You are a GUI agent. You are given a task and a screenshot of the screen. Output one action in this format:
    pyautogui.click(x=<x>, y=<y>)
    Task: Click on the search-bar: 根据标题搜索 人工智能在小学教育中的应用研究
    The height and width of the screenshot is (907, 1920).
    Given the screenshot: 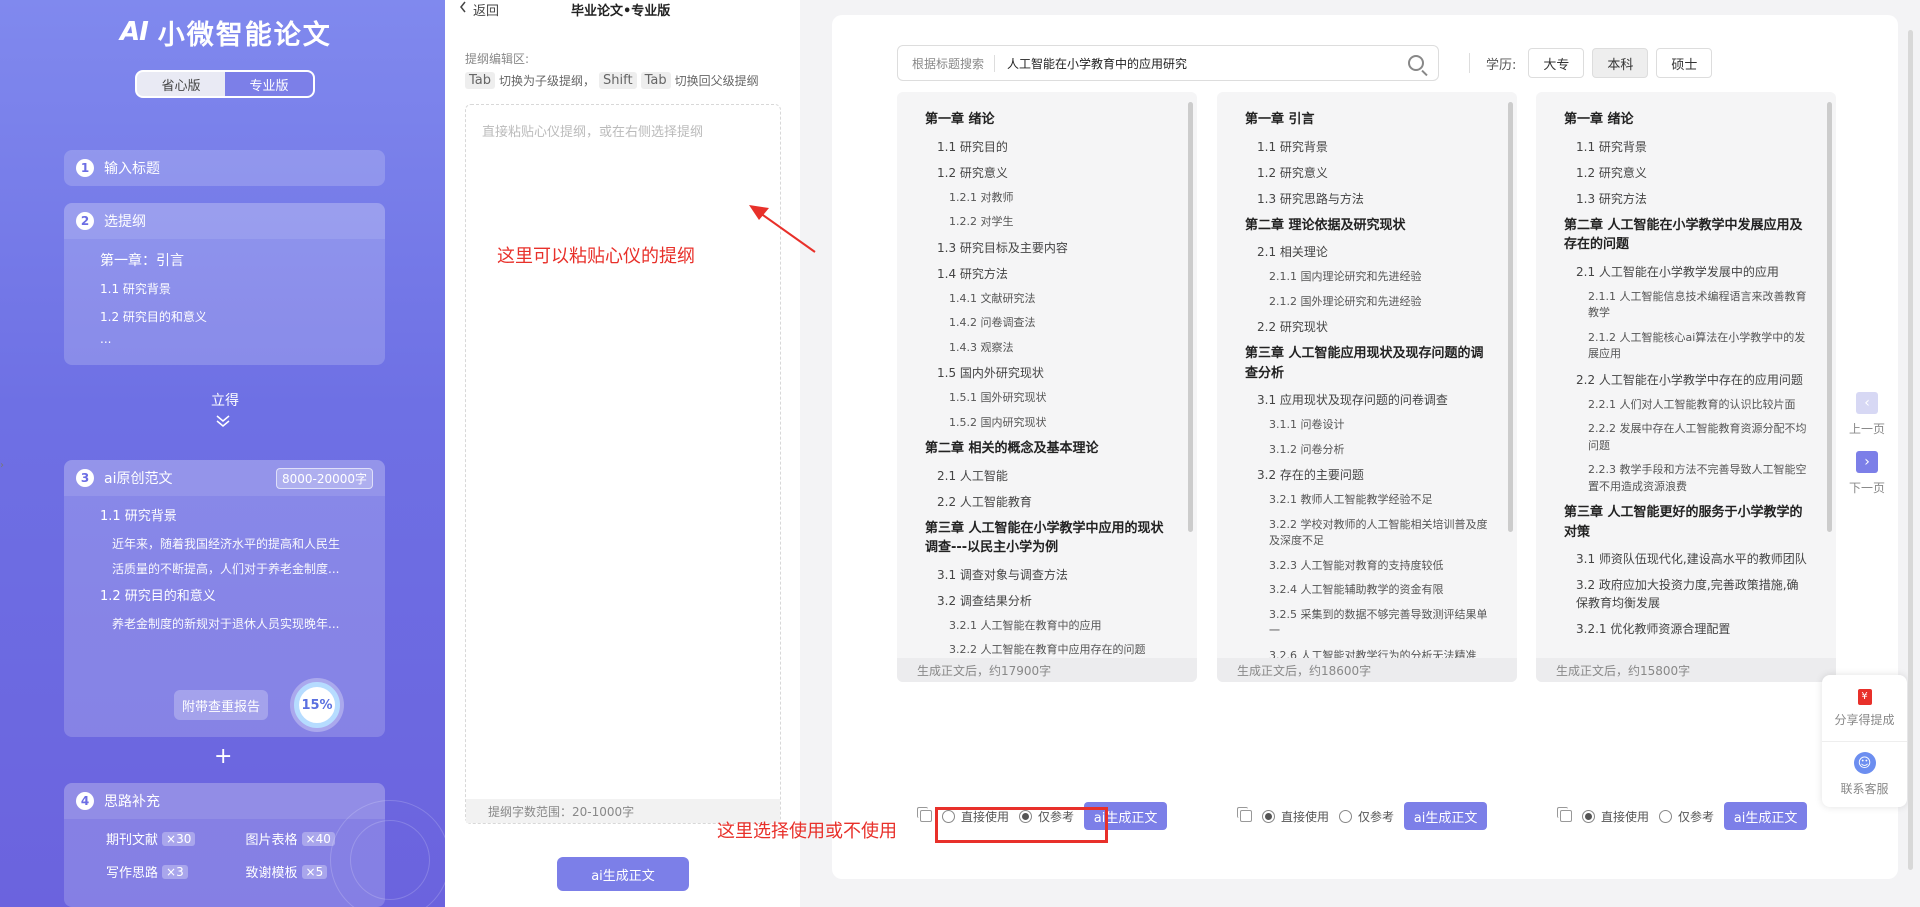 What is the action you would take?
    pyautogui.click(x=1168, y=63)
    